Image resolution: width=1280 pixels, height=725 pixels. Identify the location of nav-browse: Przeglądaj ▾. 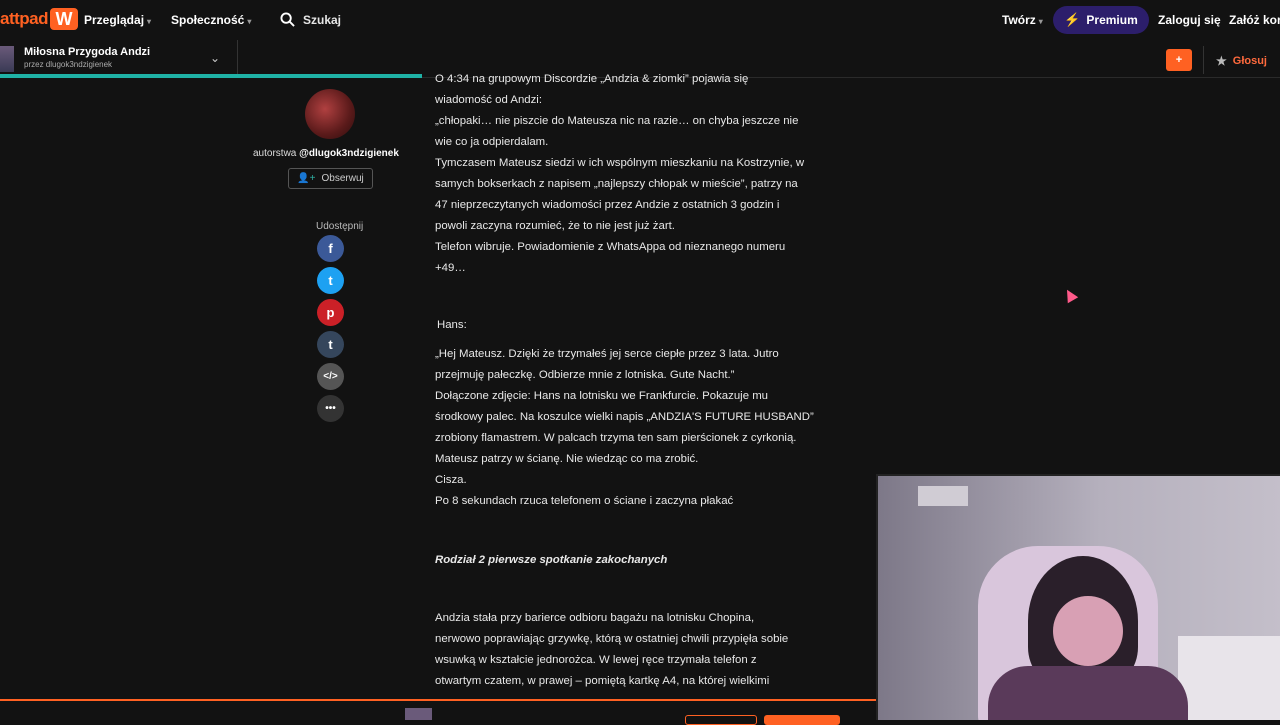
(117, 20).